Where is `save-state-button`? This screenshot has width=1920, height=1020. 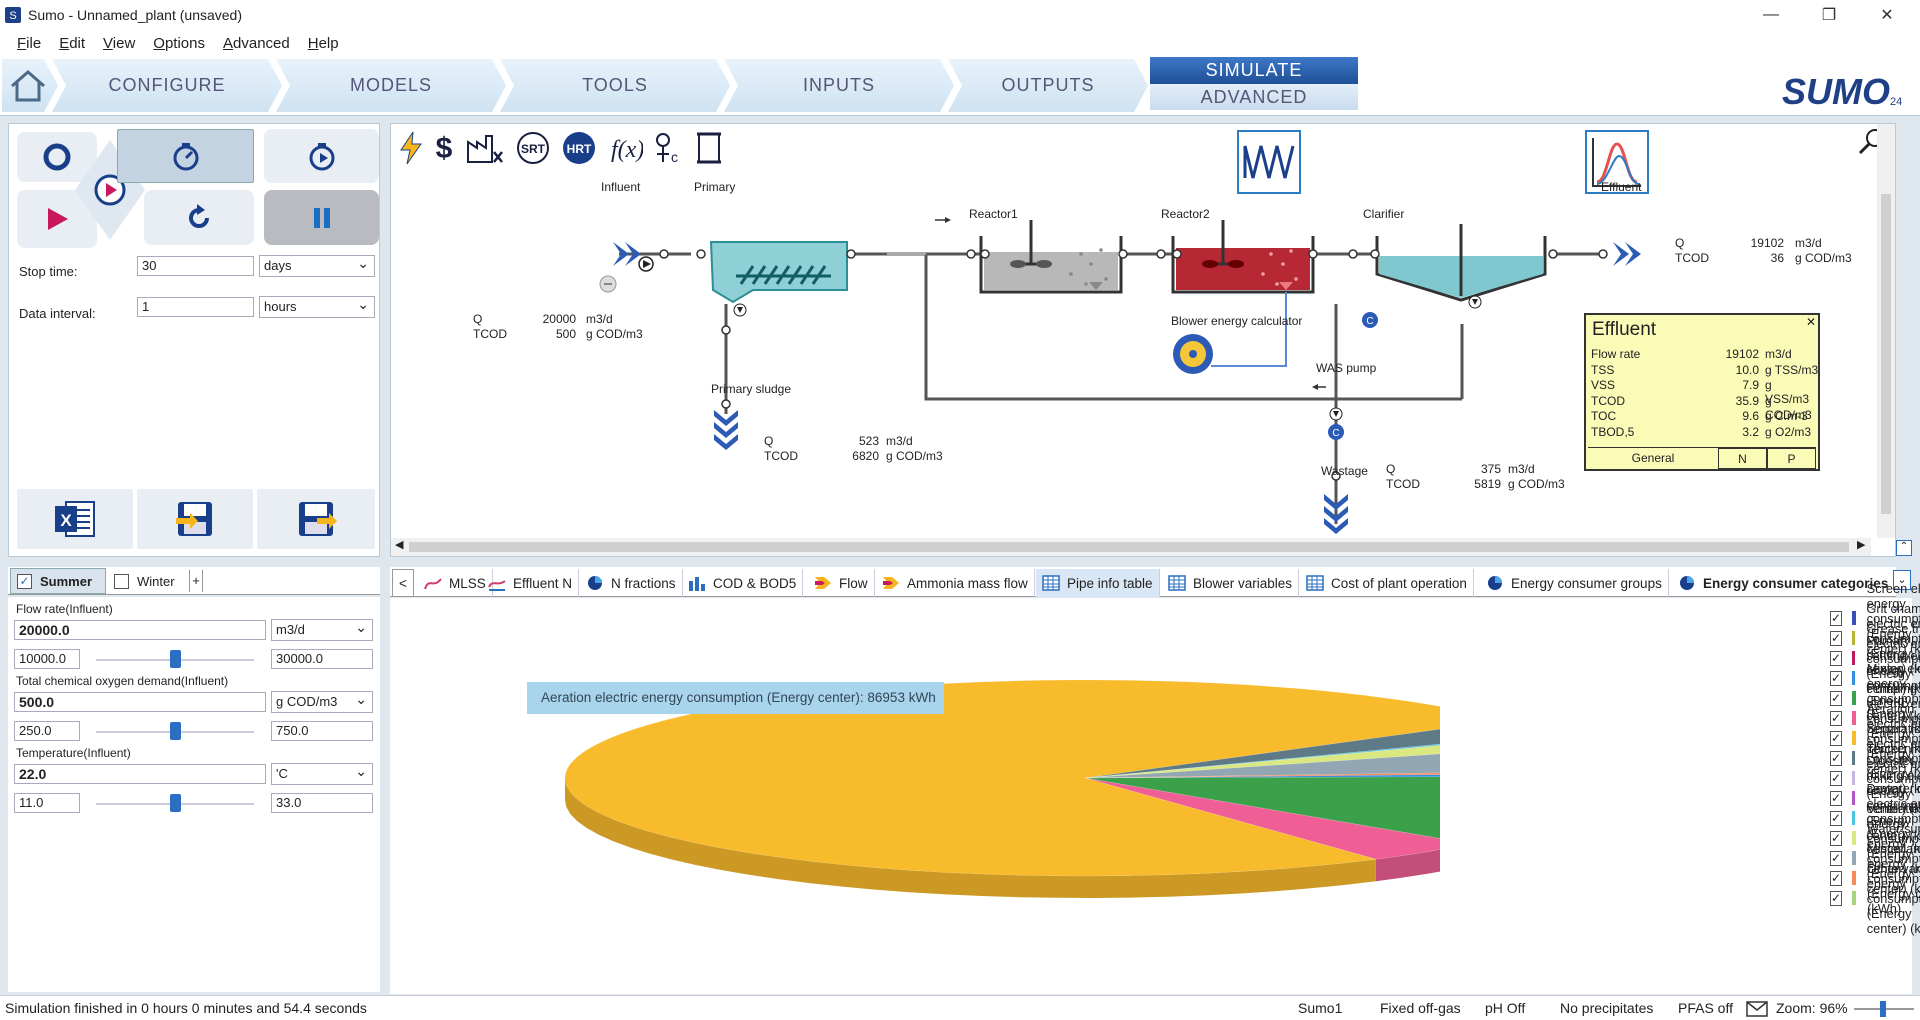 save-state-button is located at coordinates (316, 519).